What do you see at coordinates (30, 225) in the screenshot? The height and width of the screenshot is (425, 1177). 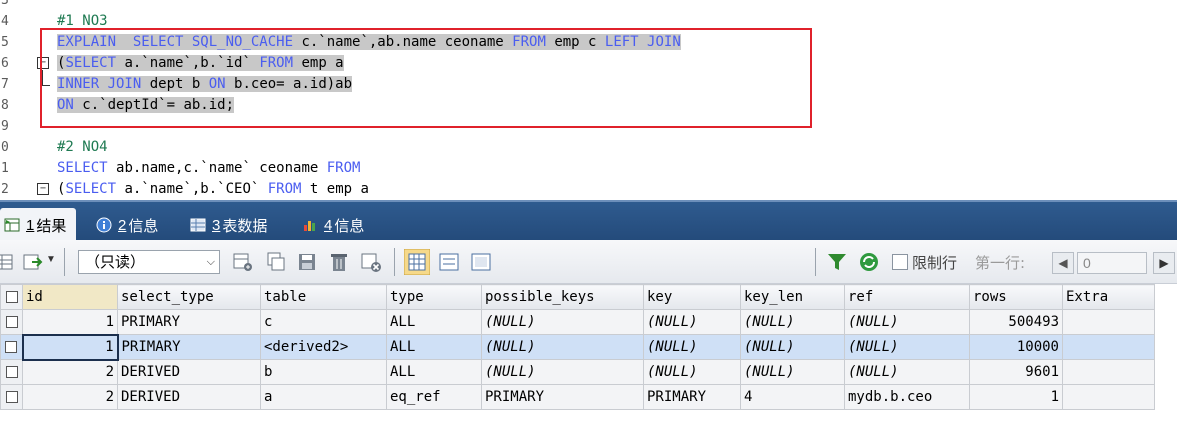 I see `tab-result-number: 1` at bounding box center [30, 225].